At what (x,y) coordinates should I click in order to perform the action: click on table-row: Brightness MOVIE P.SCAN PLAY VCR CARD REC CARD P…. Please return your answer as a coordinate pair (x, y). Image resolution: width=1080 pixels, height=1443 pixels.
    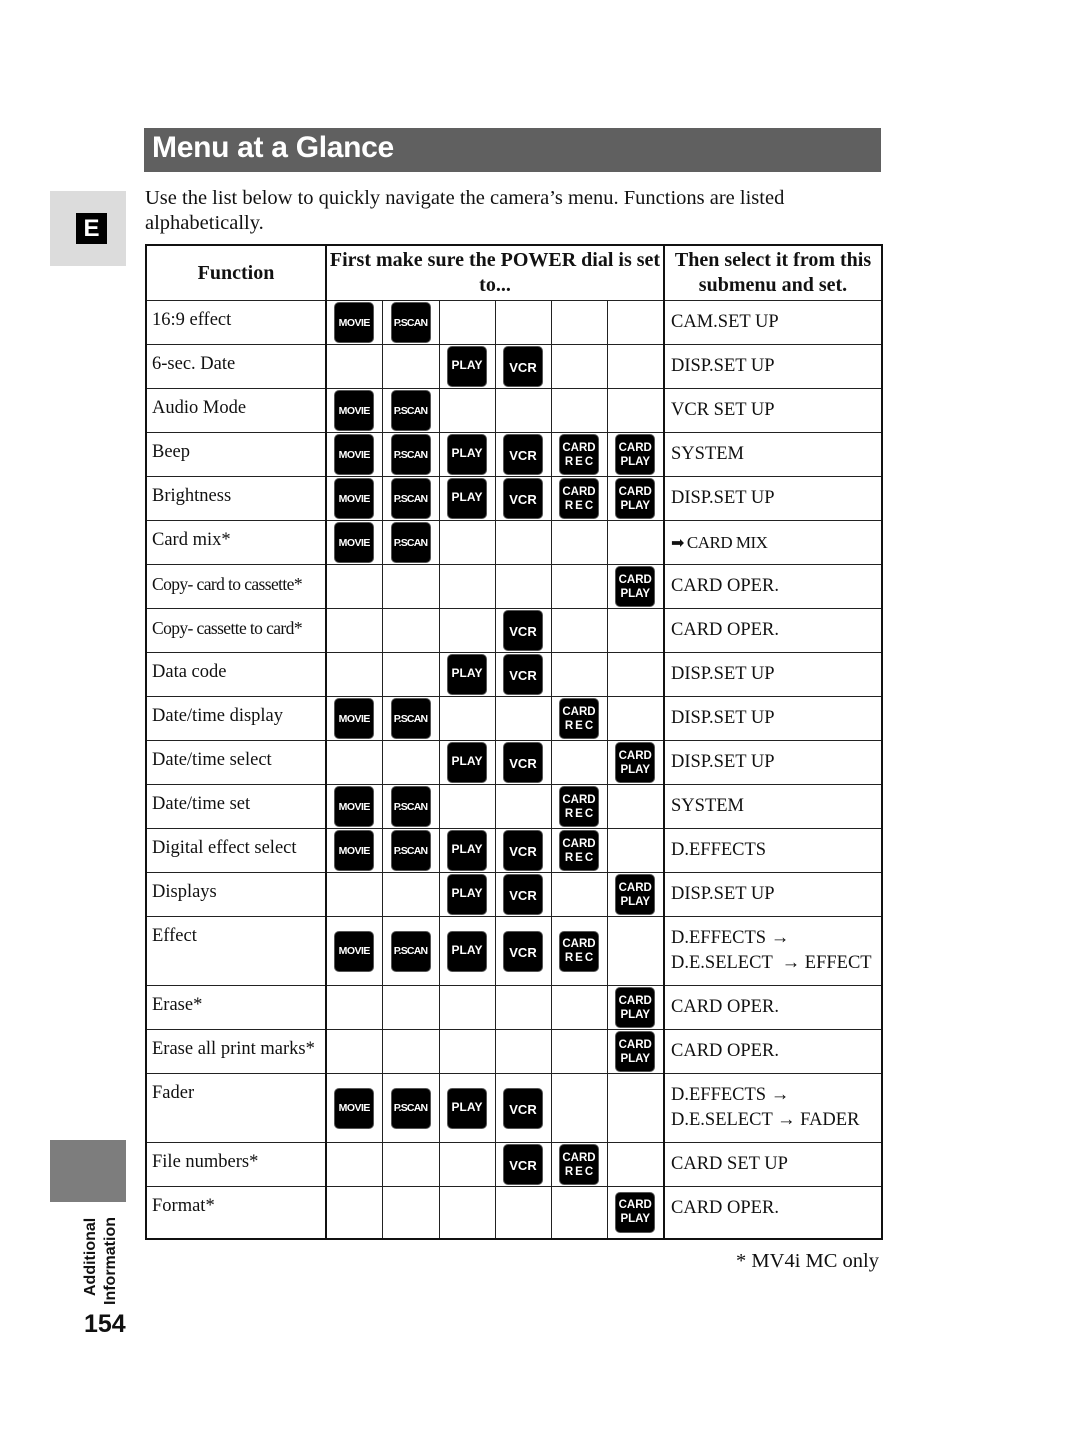
    Looking at the image, I should click on (514, 498).